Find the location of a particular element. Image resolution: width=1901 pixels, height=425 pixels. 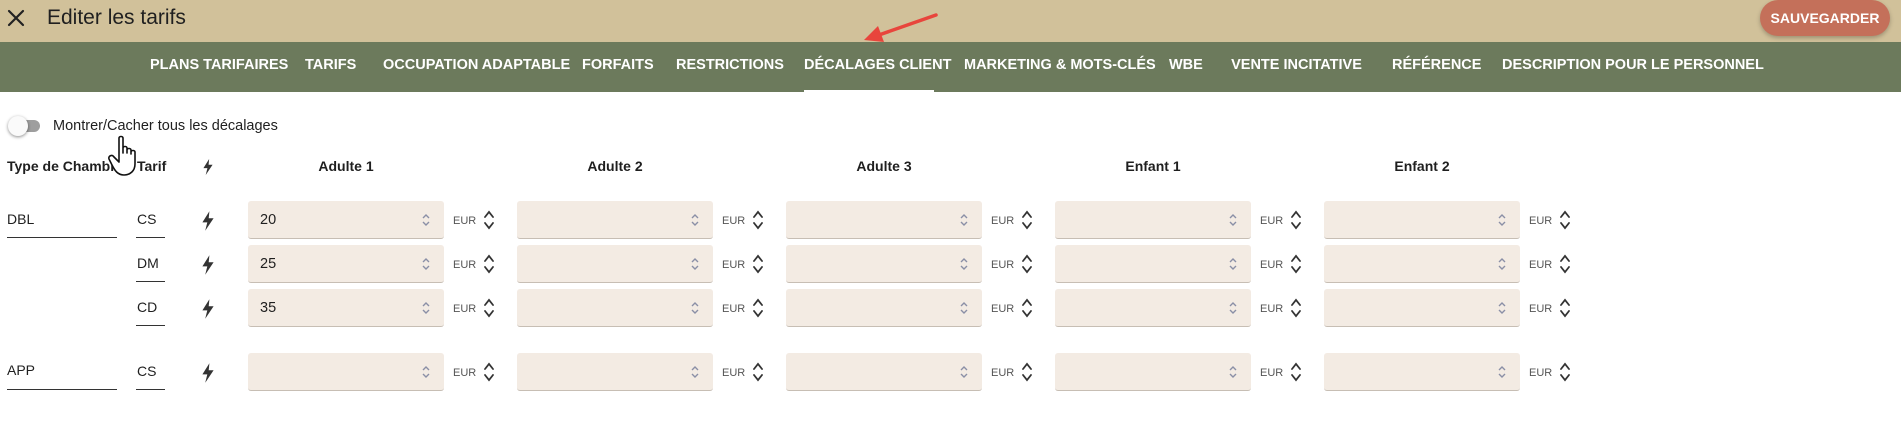

header-room-type: Type de Chambre is located at coordinates (65, 166).